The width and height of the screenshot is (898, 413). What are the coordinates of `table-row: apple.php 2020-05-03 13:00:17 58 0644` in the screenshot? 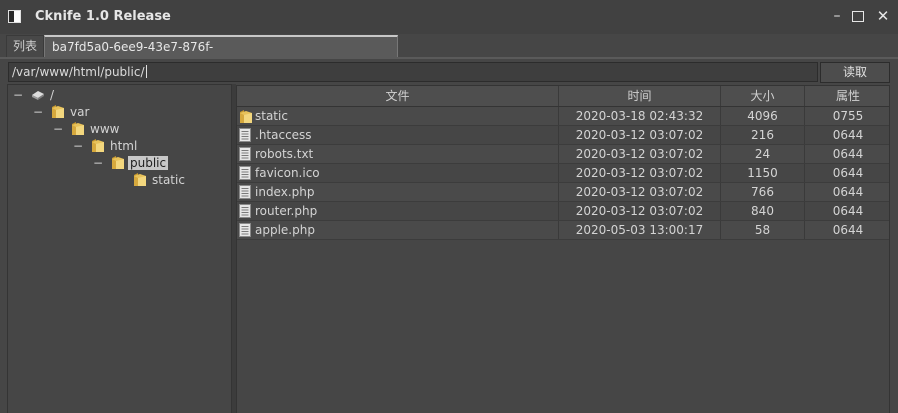 It's located at (563, 230).